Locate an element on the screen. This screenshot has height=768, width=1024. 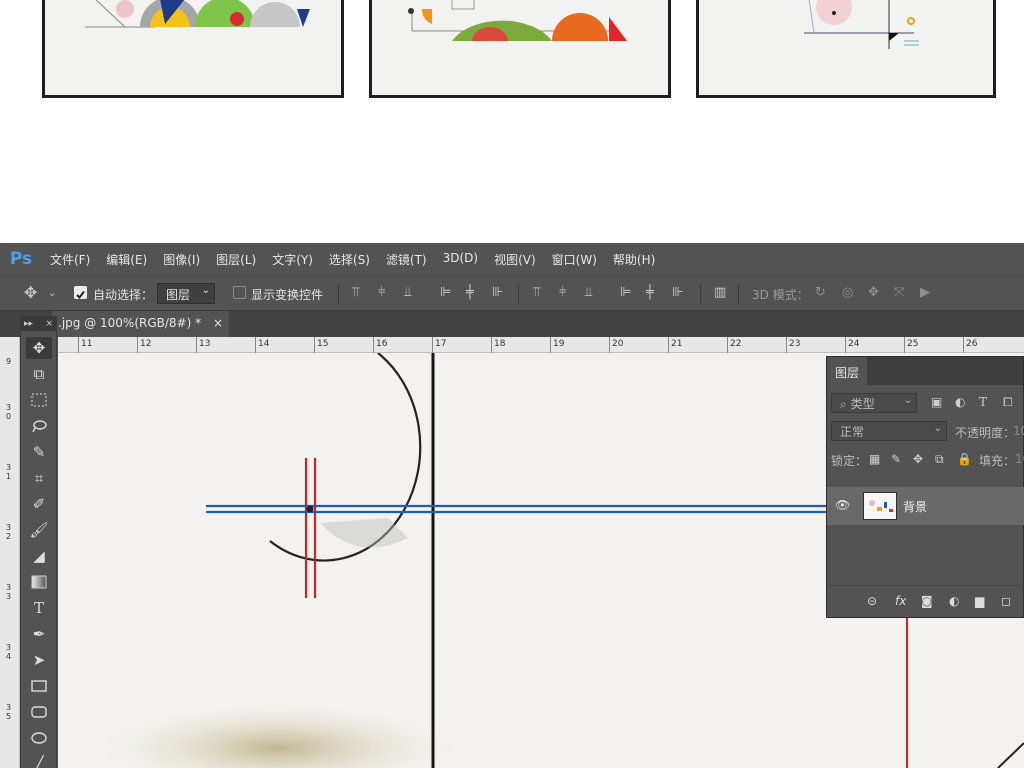
abstract-art-left is located at coordinates (197, 14).